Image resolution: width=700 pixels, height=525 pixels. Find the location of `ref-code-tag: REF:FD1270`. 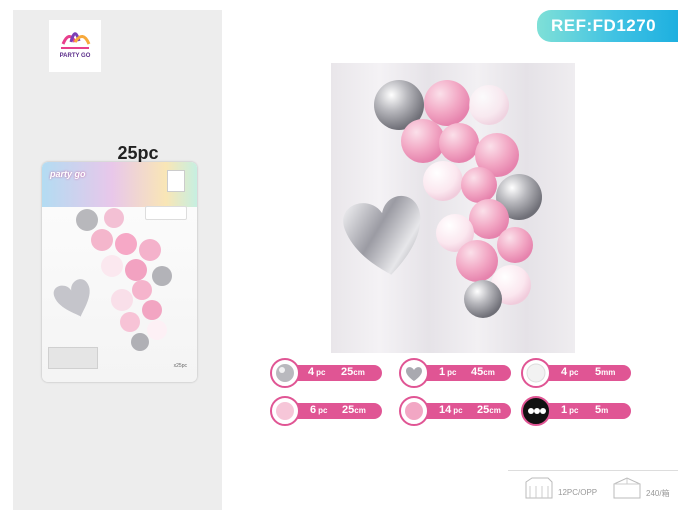

ref-code-tag: REF:FD1270 is located at coordinates (607, 26).